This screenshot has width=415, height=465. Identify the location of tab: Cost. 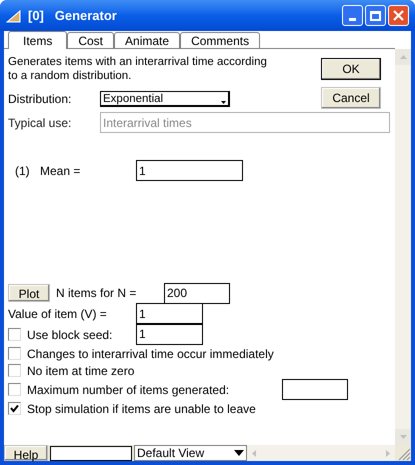
(90, 40).